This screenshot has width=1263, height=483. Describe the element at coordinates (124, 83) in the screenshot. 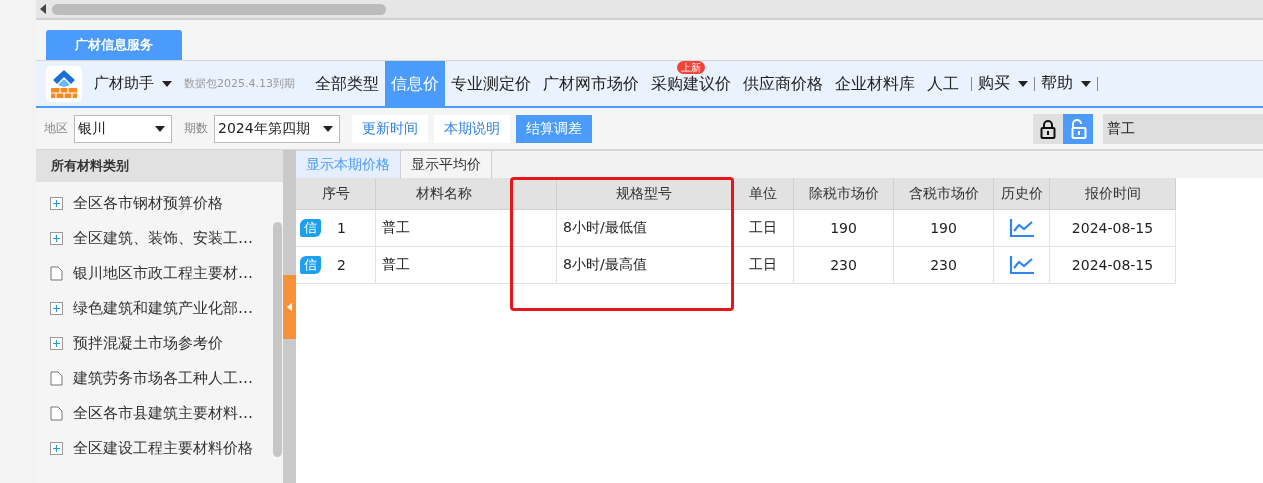

I see `app-name: 广材助手` at that location.